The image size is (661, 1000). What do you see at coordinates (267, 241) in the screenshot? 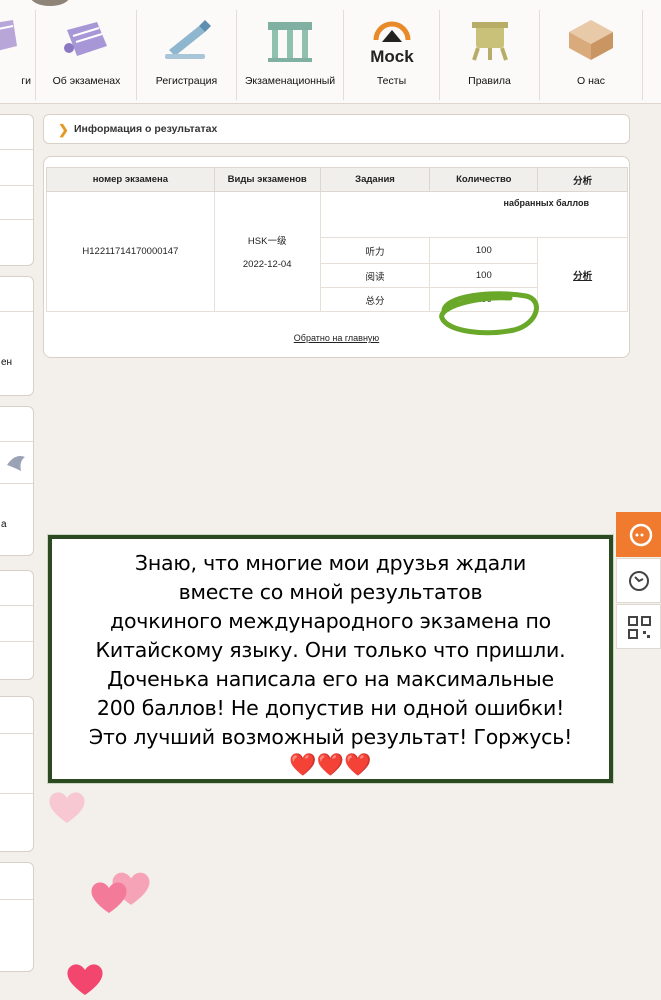
I see `exam-type: HSK一级` at bounding box center [267, 241].